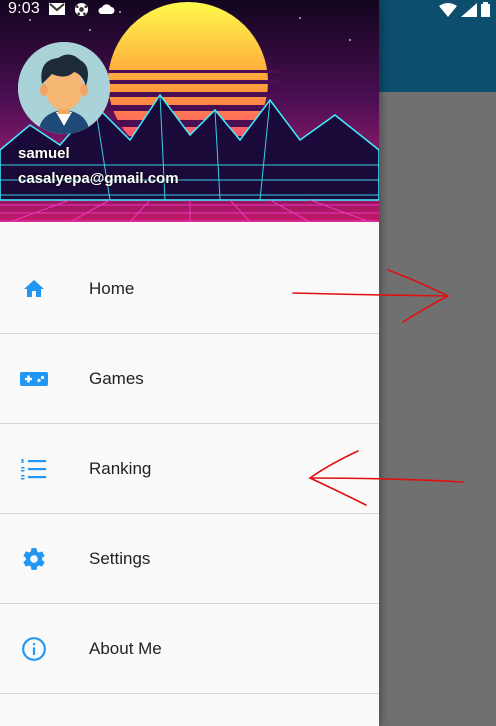 The height and width of the screenshot is (726, 496). What do you see at coordinates (248, 9) in the screenshot?
I see `status-bar: 9:03` at bounding box center [248, 9].